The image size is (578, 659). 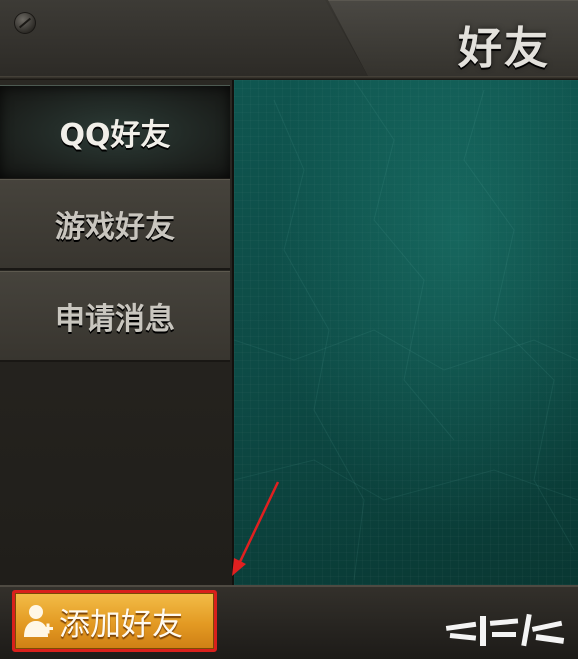 What do you see at coordinates (115, 135) in the screenshot?
I see `sidebar-item-label: QQ好友` at bounding box center [115, 135].